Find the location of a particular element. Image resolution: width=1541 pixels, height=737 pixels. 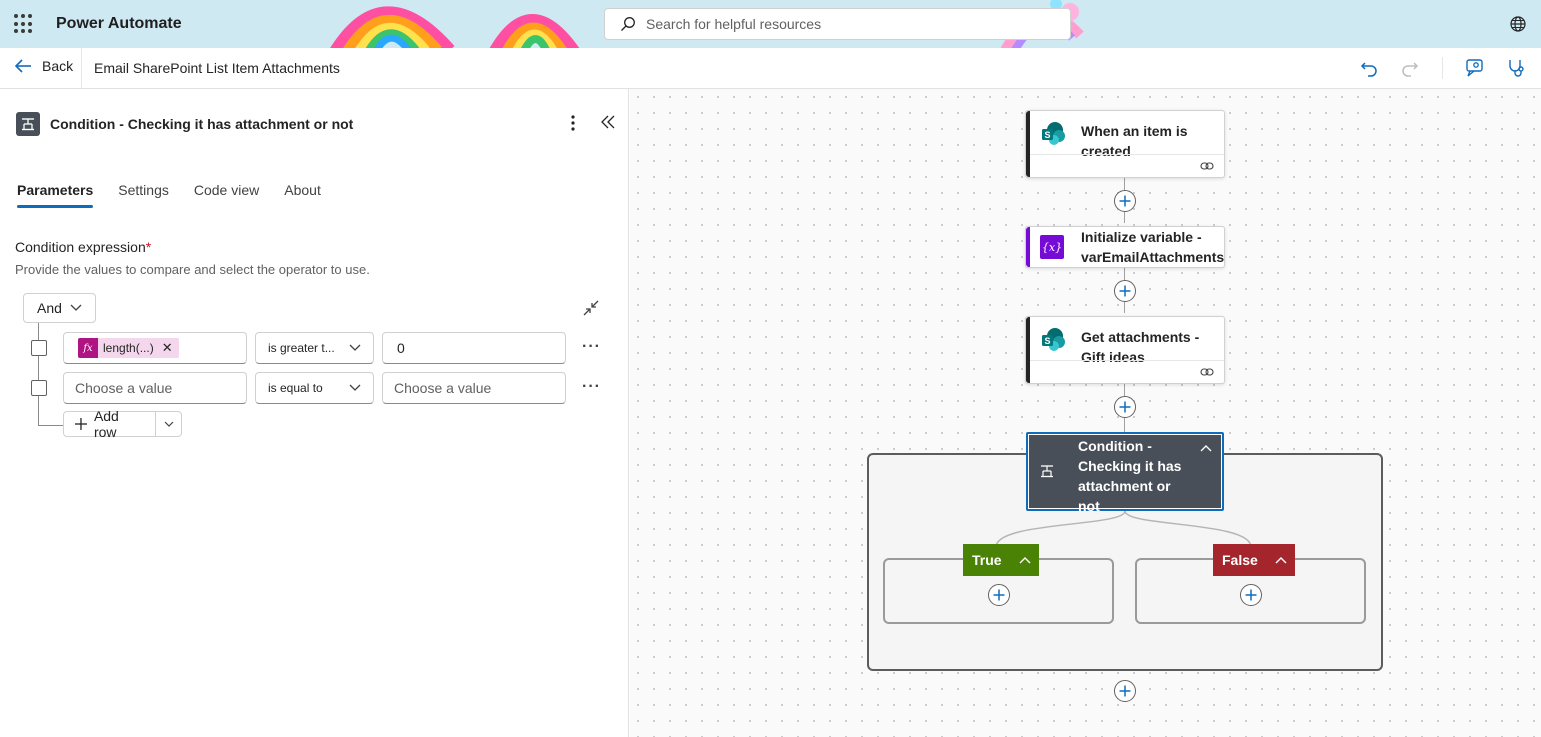

more-options-icon is located at coordinates (573, 125).